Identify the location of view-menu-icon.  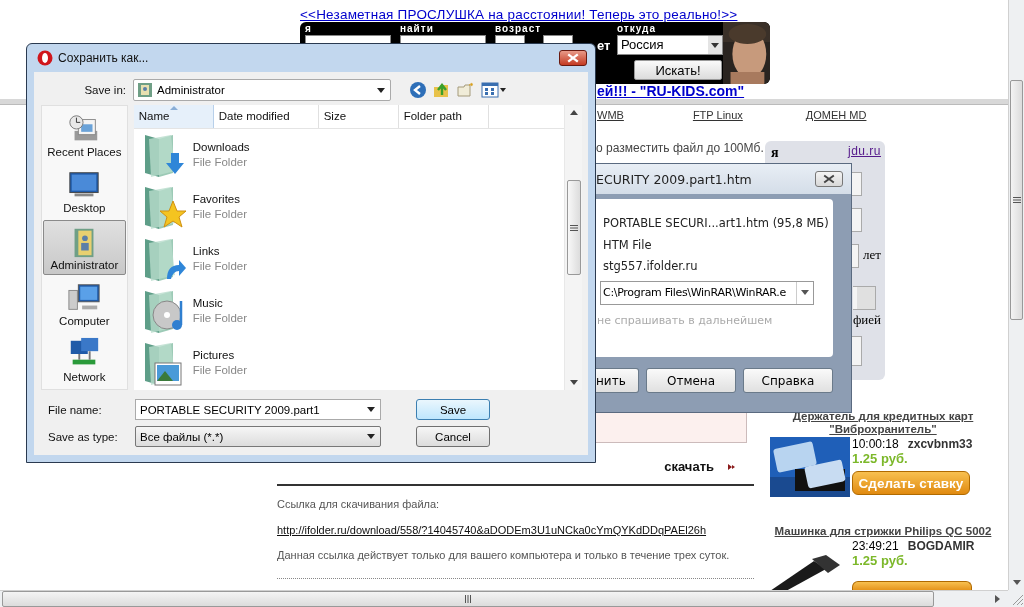
(494, 90).